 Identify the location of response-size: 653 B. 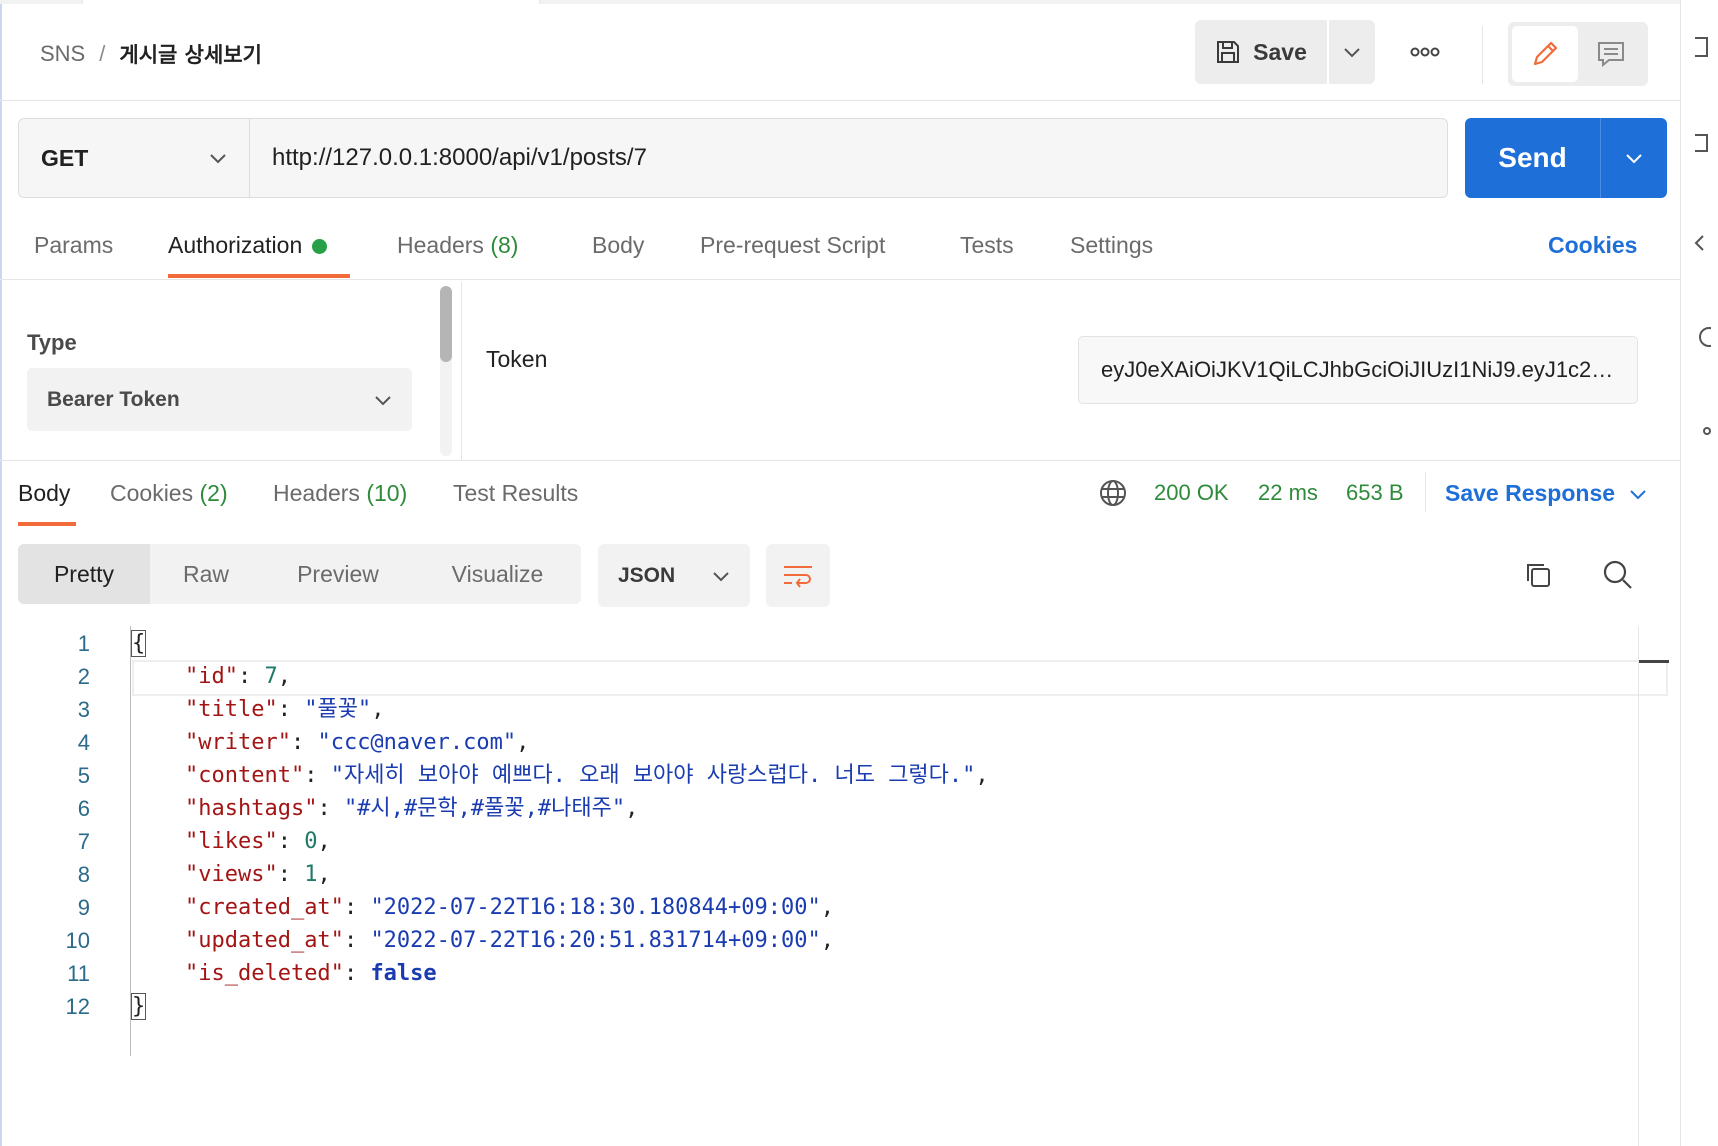
(1375, 493).